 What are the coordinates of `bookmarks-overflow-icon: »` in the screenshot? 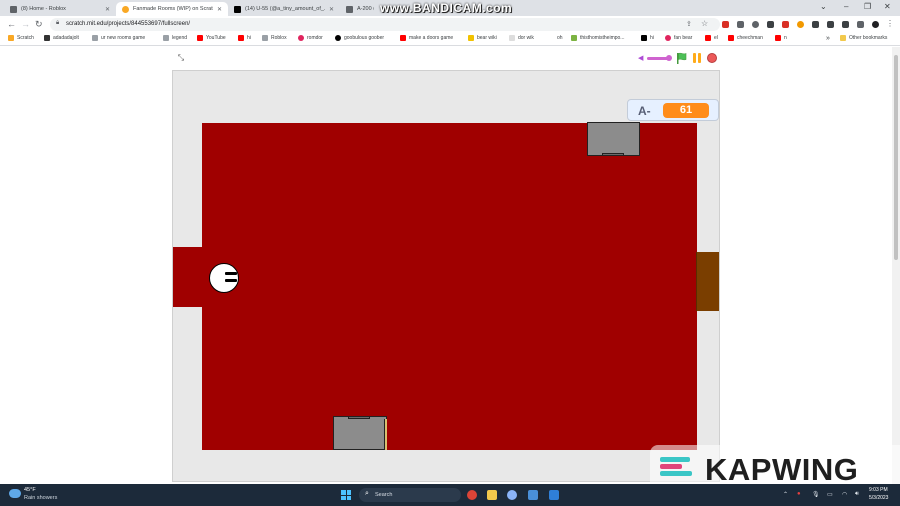 It's located at (828, 38).